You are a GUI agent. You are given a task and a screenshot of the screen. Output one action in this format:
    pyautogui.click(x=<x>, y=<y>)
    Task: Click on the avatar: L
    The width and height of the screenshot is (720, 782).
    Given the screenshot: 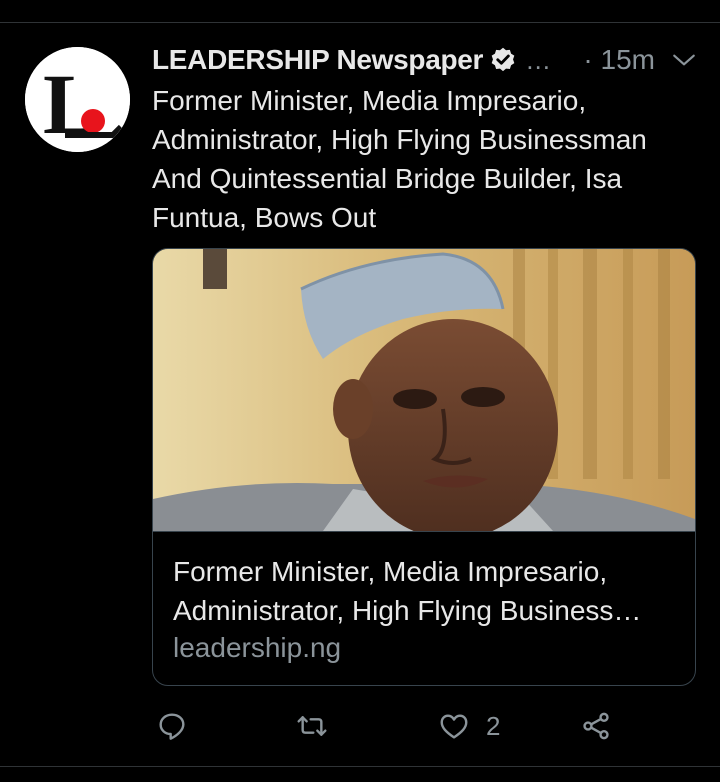 What is the action you would take?
    pyautogui.click(x=77, y=99)
    